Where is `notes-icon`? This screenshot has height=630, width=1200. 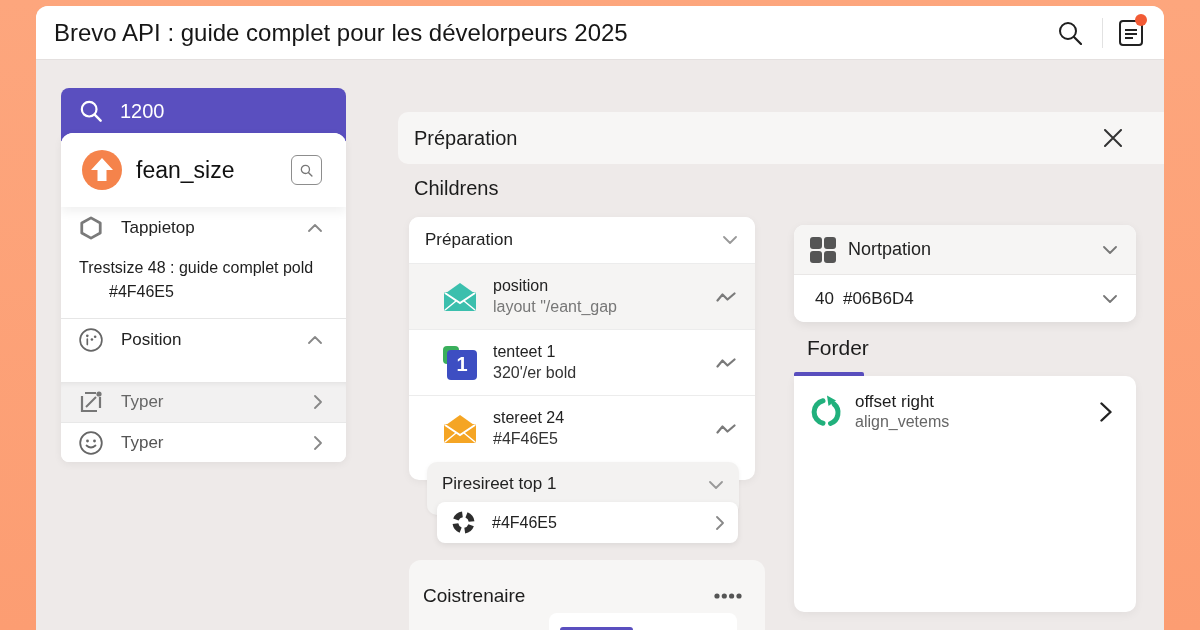 notes-icon is located at coordinates (1131, 32).